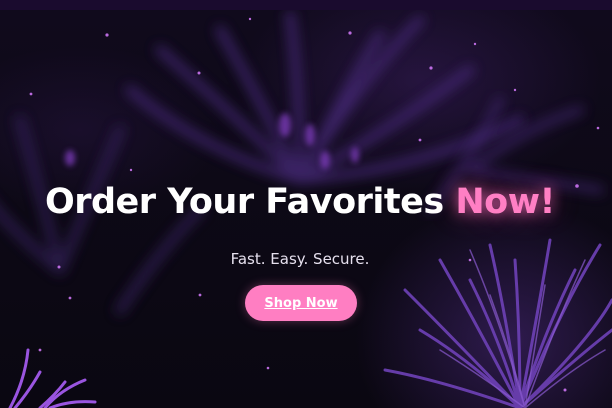  What do you see at coordinates (300, 259) in the screenshot?
I see `hero-tagline: Fast. Easy. Secure.` at bounding box center [300, 259].